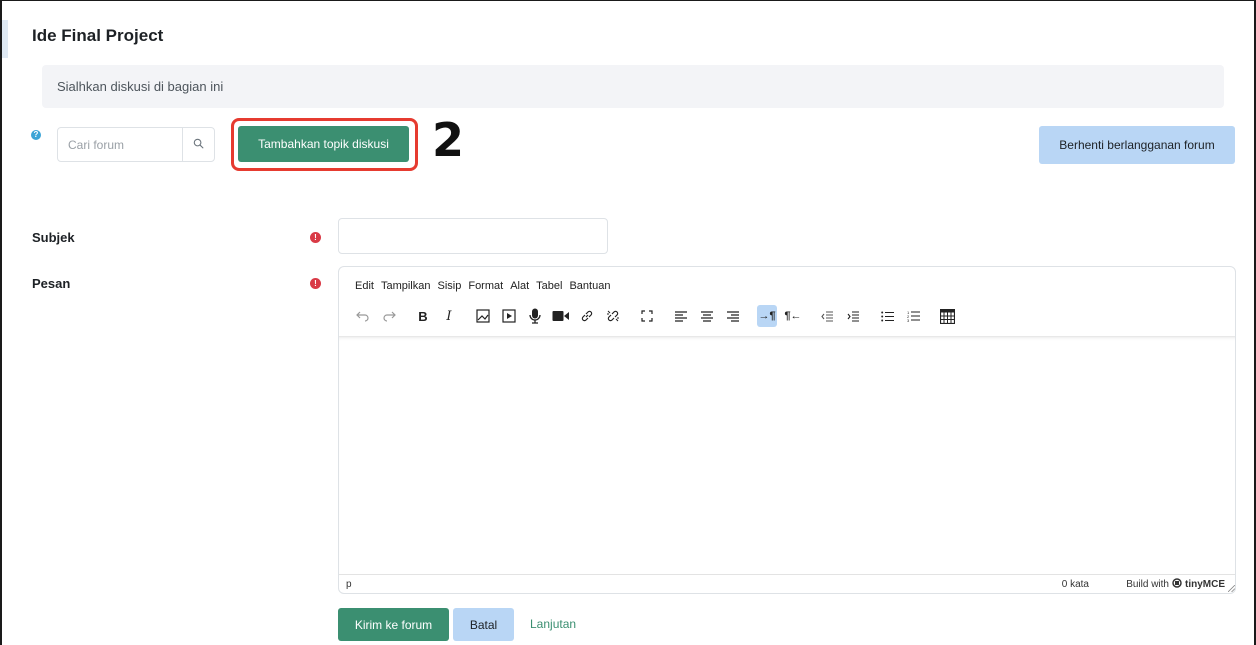 This screenshot has width=1256, height=645. Describe the element at coordinates (707, 316) in the screenshot. I see `align-center-icon` at that location.